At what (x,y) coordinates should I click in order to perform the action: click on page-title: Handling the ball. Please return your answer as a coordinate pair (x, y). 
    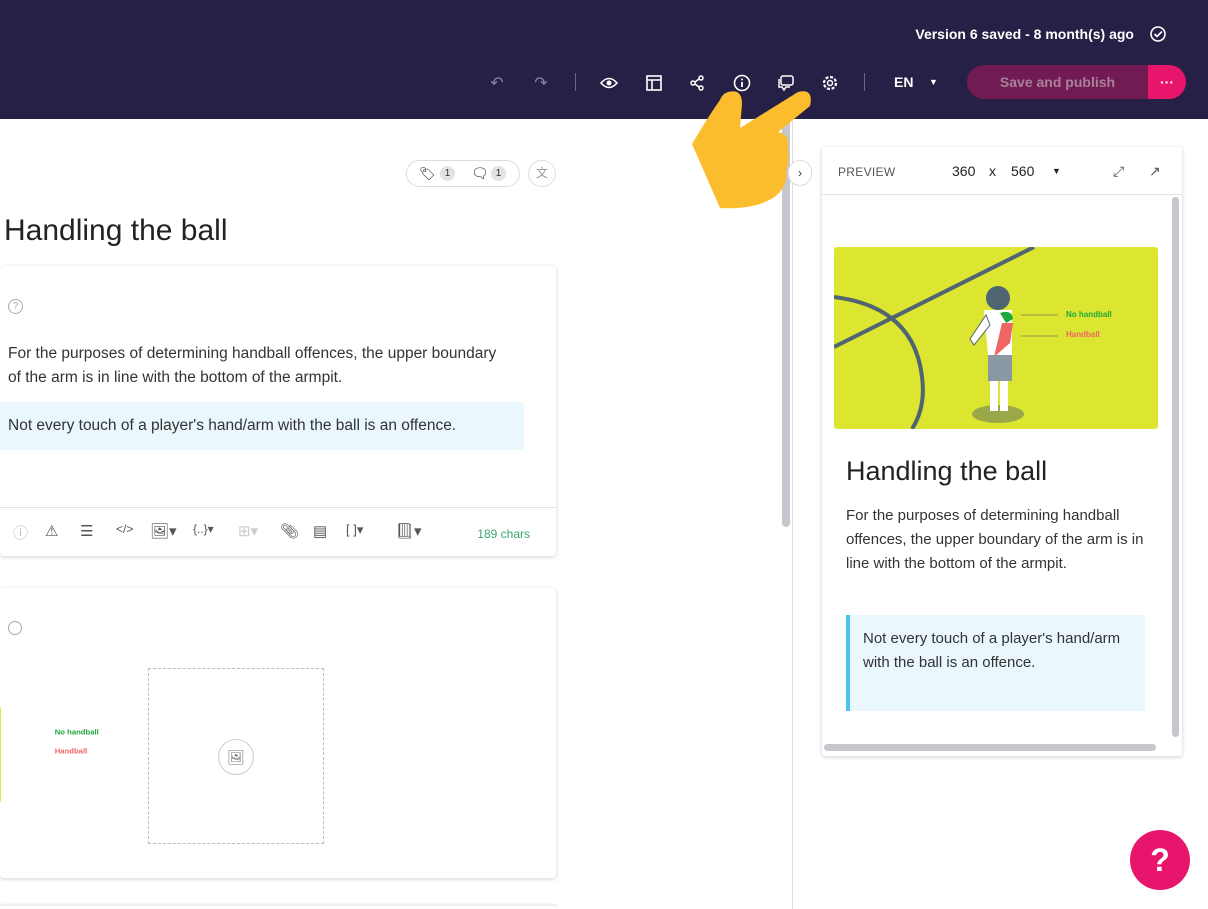
    Looking at the image, I should click on (116, 230).